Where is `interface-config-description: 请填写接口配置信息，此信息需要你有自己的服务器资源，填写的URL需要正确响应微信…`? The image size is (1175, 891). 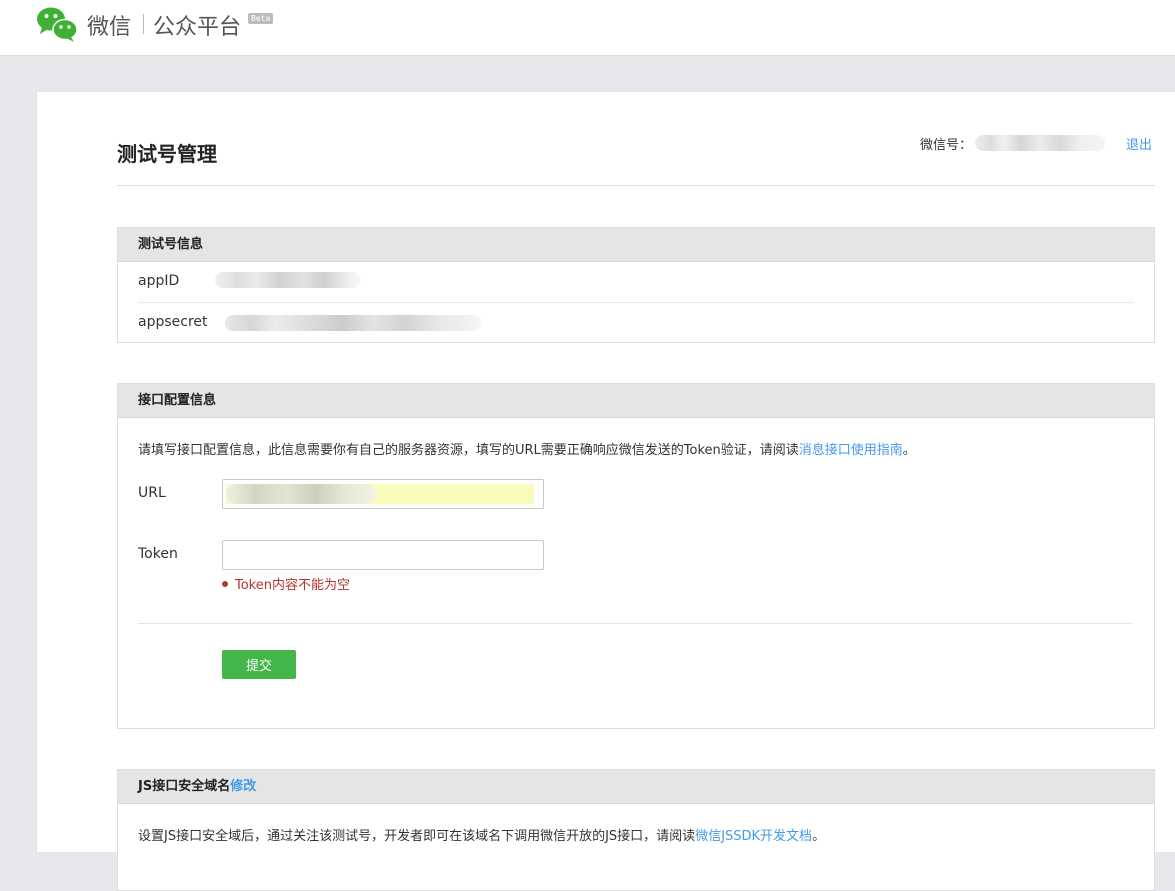 interface-config-description: 请填写接口配置信息，此信息需要你有自己的服务器资源，填写的URL需要正确响应微信… is located at coordinates (527, 448).